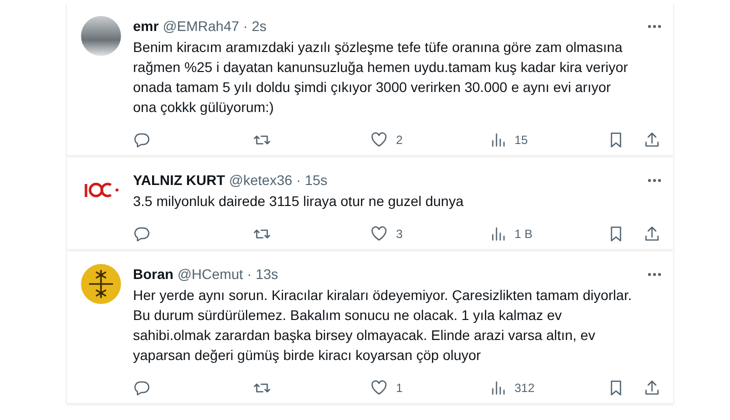  What do you see at coordinates (399, 234) in the screenshot?
I see `like-count: 3` at bounding box center [399, 234].